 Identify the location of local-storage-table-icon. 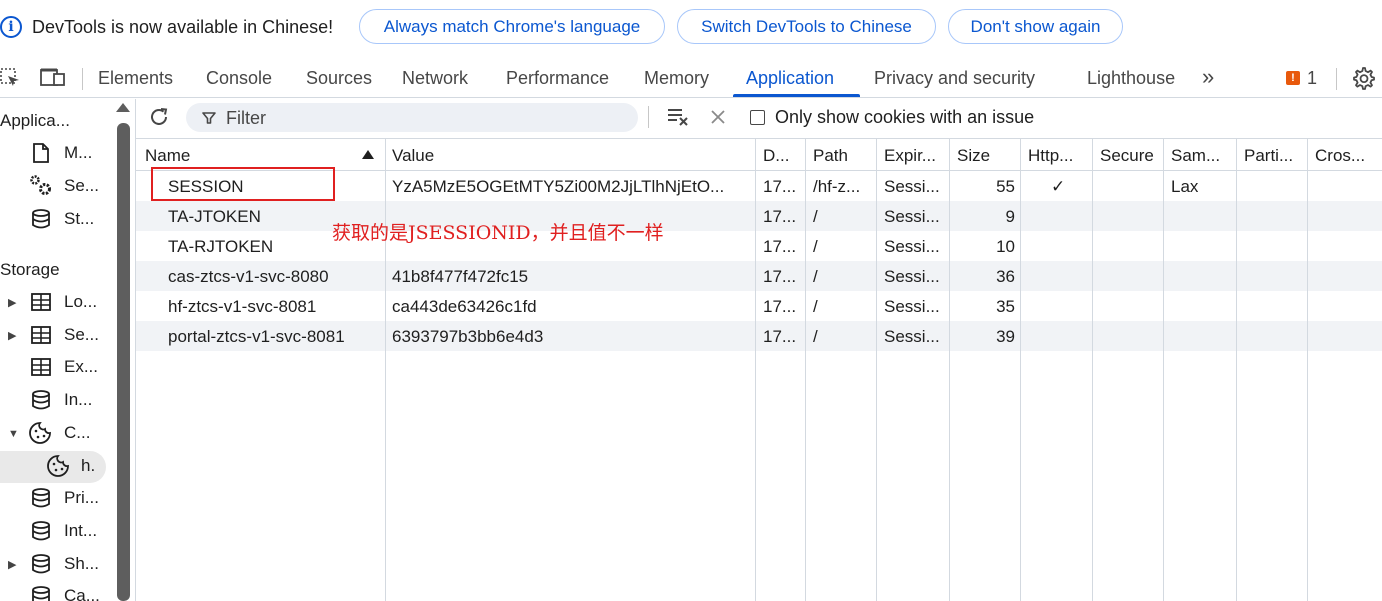
(41, 302).